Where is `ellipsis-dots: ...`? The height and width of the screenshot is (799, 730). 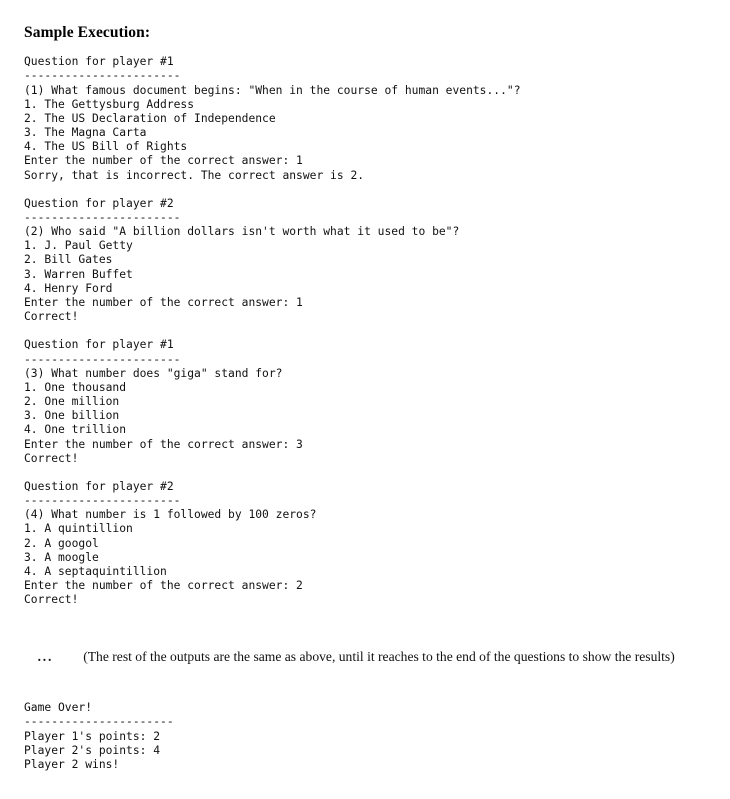 ellipsis-dots: ... is located at coordinates (45, 656).